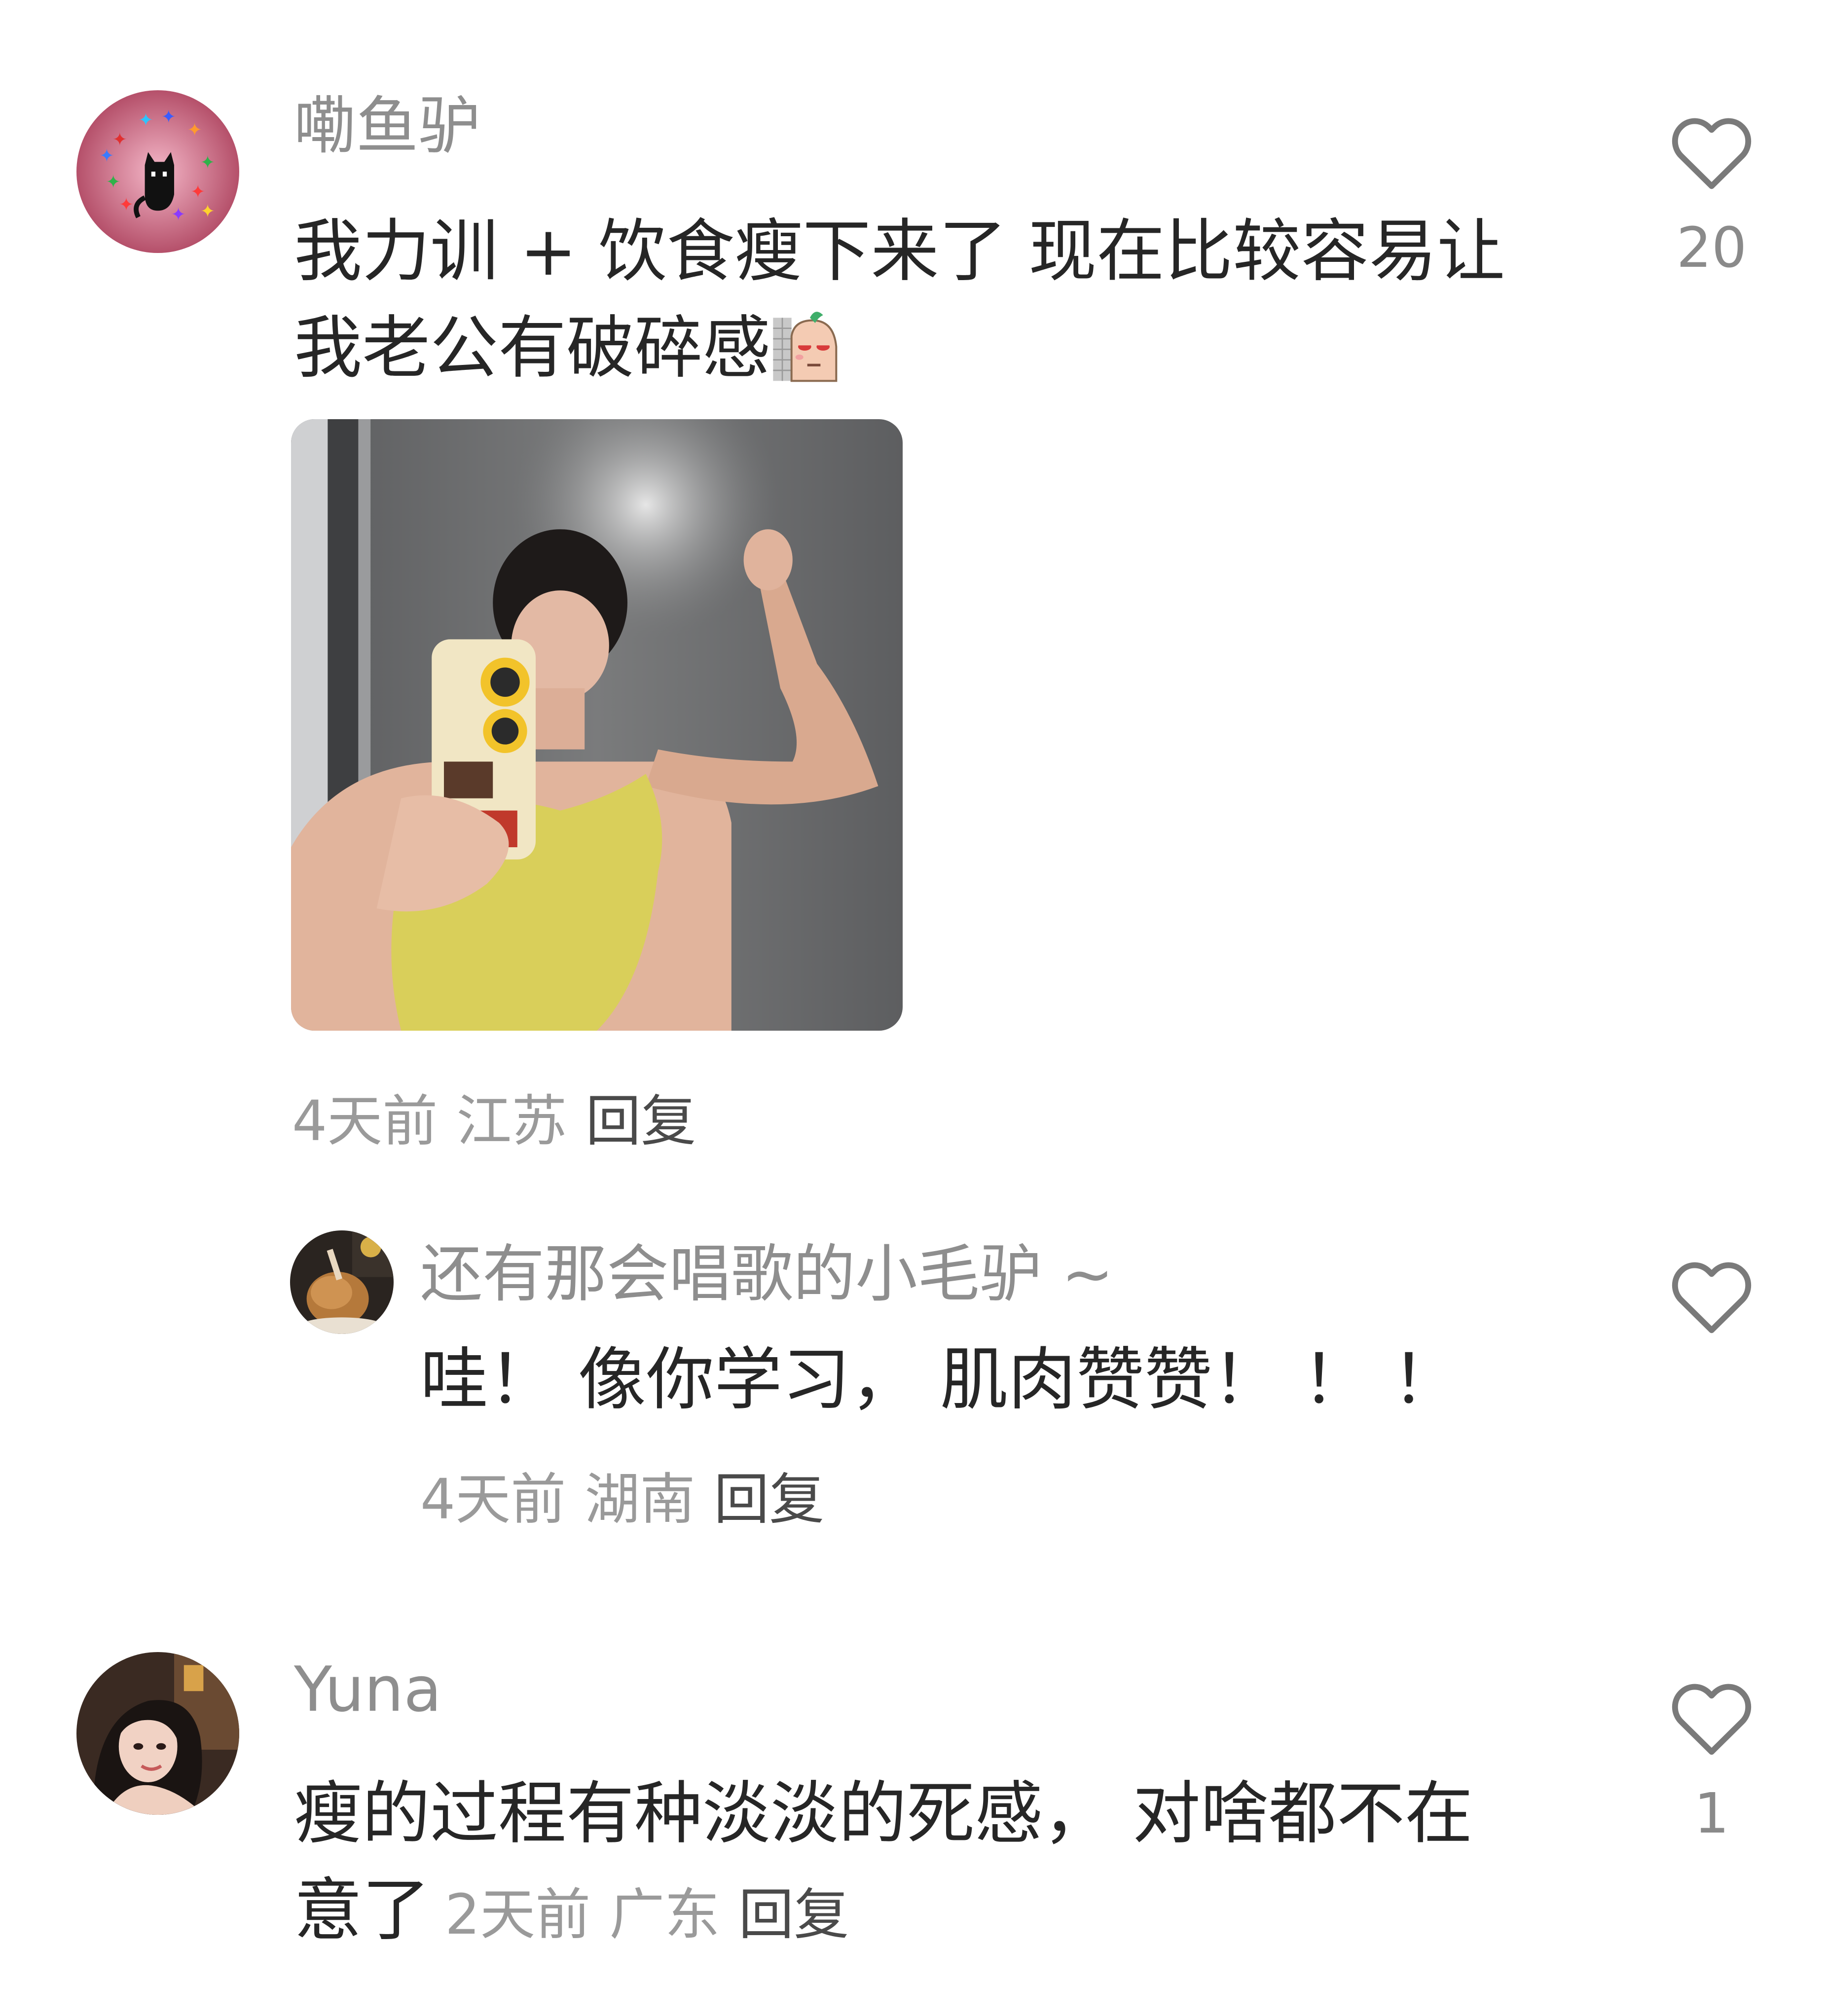 The height and width of the screenshot is (2016, 1830). Describe the element at coordinates (1711, 191) in the screenshot. I see `like-button: 20` at that location.